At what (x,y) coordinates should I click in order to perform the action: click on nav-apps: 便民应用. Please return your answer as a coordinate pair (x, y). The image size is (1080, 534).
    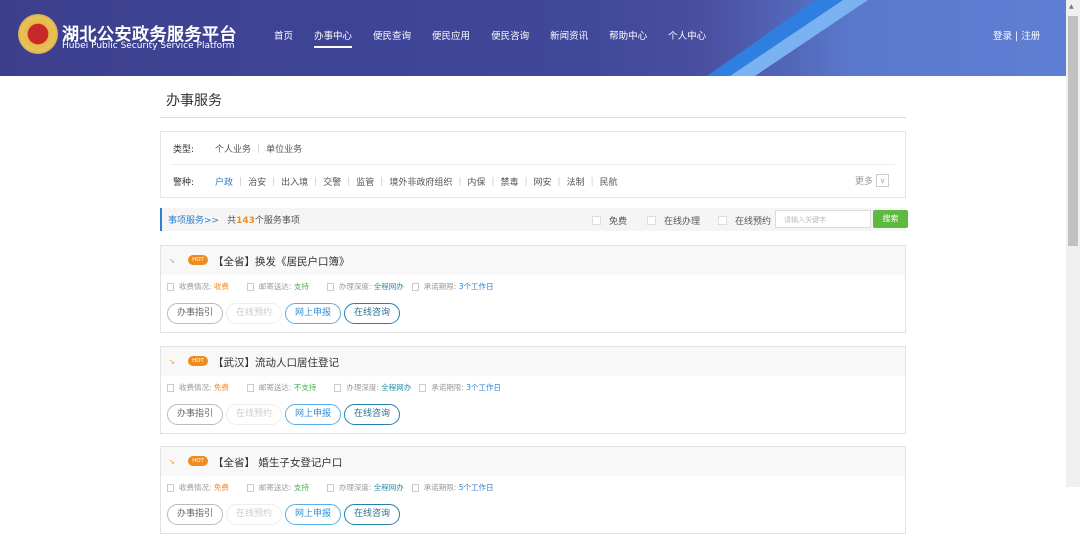
    Looking at the image, I should click on (451, 35).